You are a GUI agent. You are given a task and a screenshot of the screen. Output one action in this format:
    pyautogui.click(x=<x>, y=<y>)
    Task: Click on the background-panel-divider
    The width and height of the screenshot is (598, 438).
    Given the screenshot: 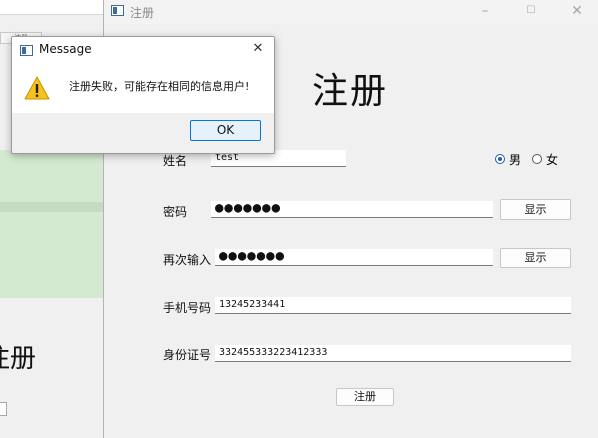 What is the action you would take?
    pyautogui.click(x=55, y=207)
    